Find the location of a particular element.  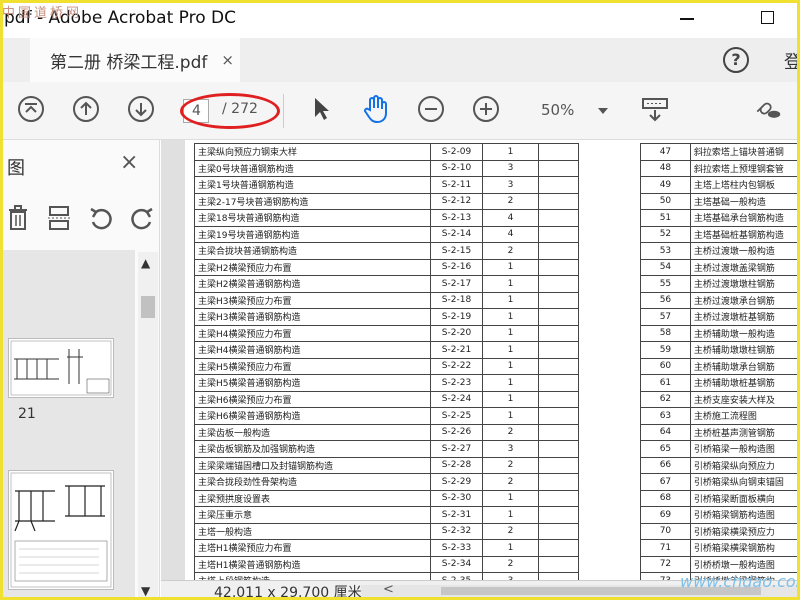

table-row: 主梁H2横梁预应力布置 S-2-16 1 is located at coordinates (386, 267).